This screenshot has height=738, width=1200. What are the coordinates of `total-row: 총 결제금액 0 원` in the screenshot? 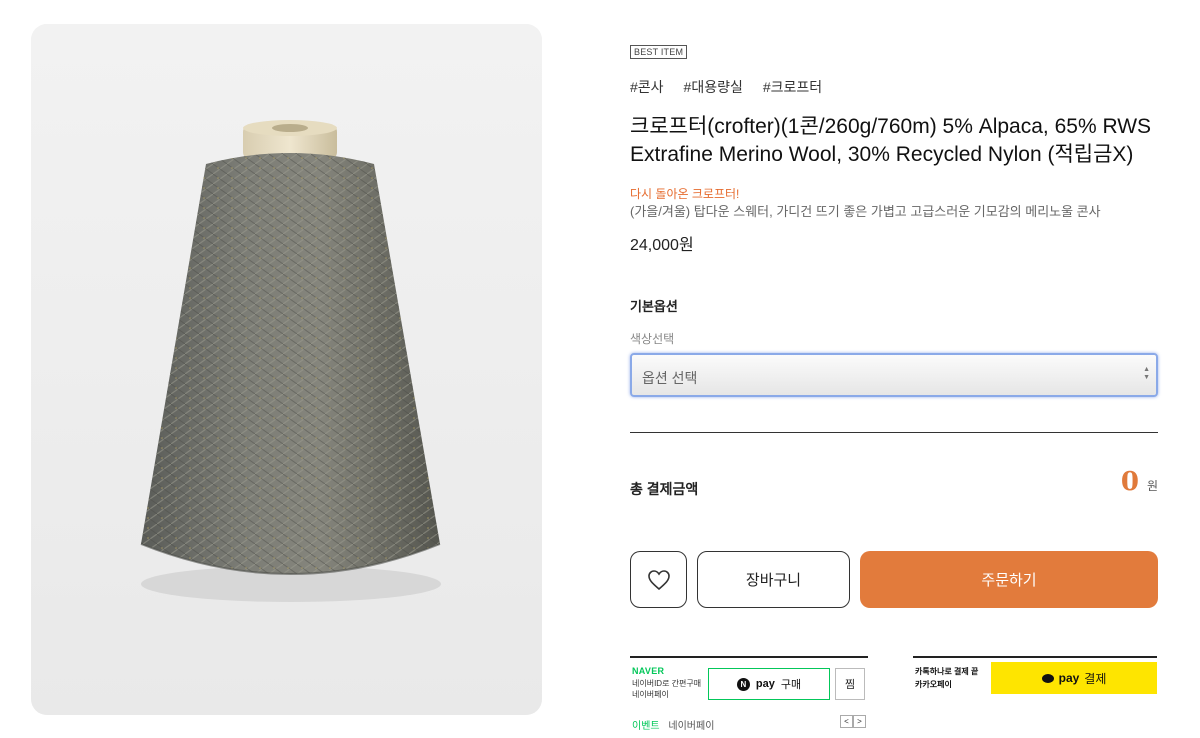 It's located at (894, 485).